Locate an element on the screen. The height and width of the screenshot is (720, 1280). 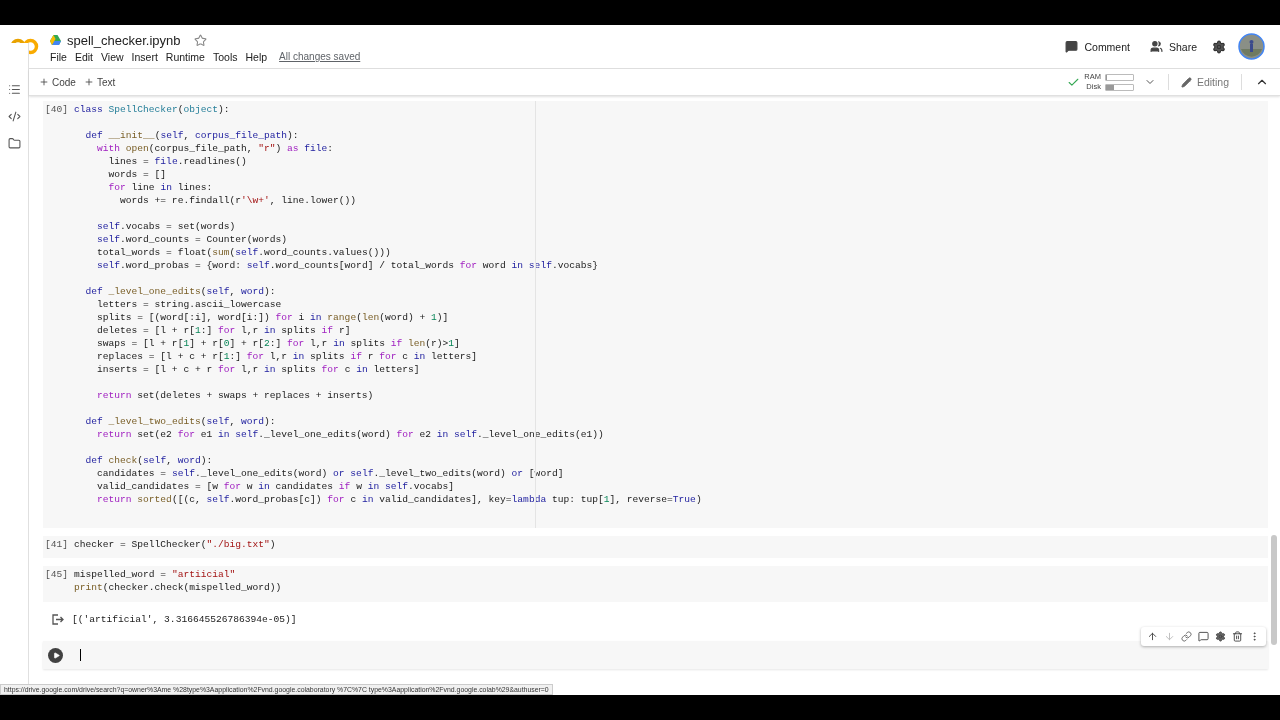
menu-item: Runtime is located at coordinates (189, 56).